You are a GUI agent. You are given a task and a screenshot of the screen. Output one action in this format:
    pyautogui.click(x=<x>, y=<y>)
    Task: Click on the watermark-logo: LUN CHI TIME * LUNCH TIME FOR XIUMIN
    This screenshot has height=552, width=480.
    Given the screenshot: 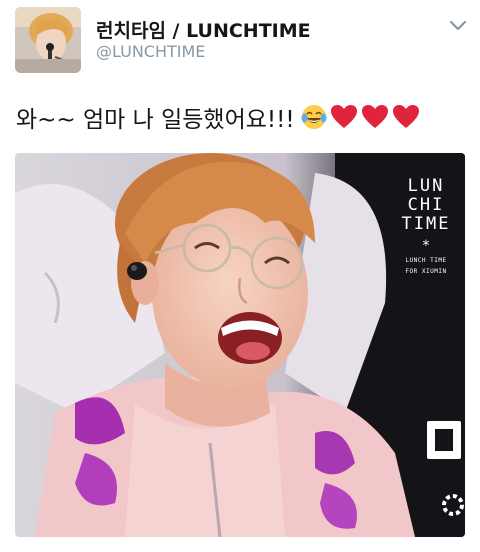 What is the action you would take?
    pyautogui.click(x=426, y=226)
    